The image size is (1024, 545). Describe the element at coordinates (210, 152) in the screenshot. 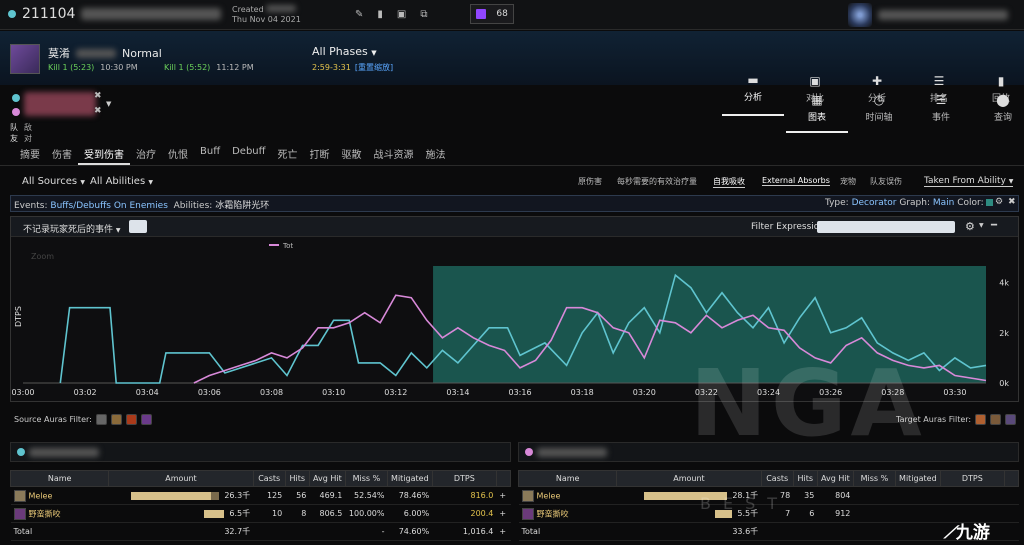

I see `tab-buffs: Buff` at that location.